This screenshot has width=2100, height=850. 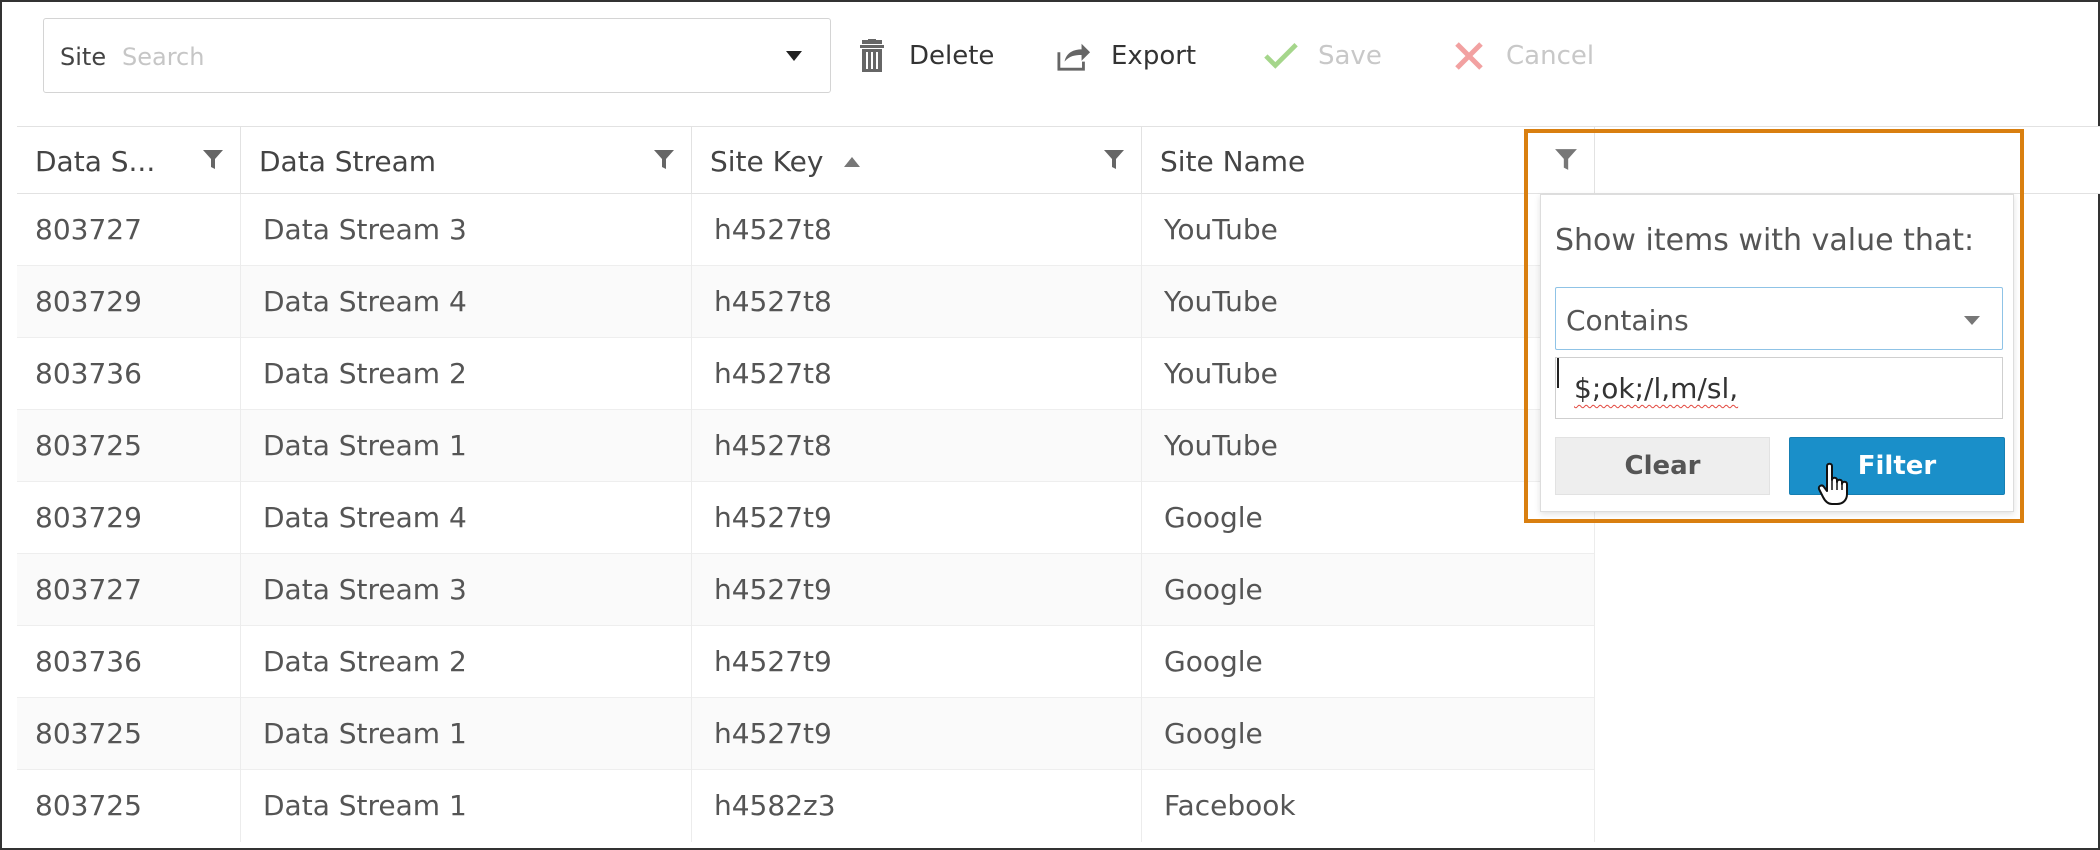 I want to click on table-row: 803736 Data Stream 2 h4527t8 YouTube, so click(x=806, y=374).